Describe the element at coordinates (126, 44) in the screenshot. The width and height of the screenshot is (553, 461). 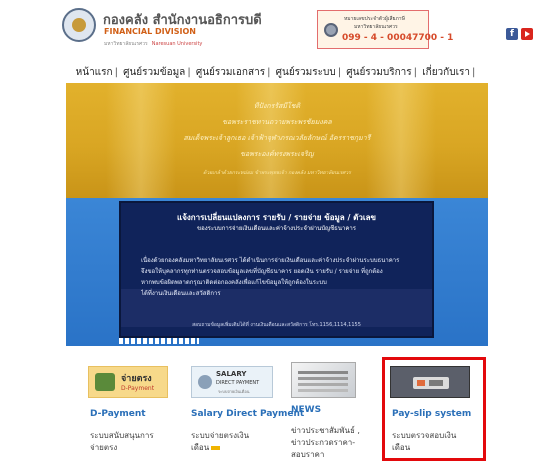
I see `org-sub-th: มหาวิทยาลัยนเรศวร` at that location.